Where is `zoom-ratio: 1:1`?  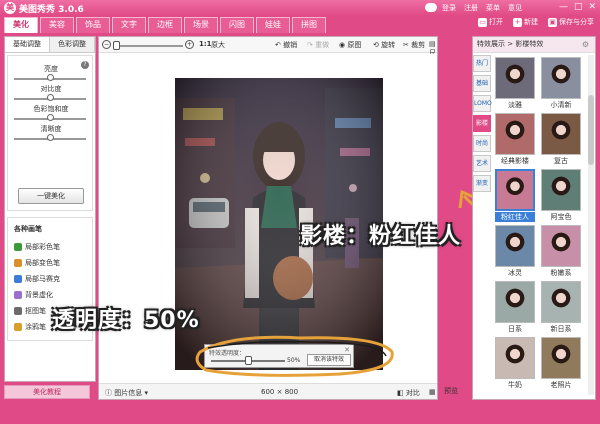
zoom-ratio: 1:1 is located at coordinates (205, 44).